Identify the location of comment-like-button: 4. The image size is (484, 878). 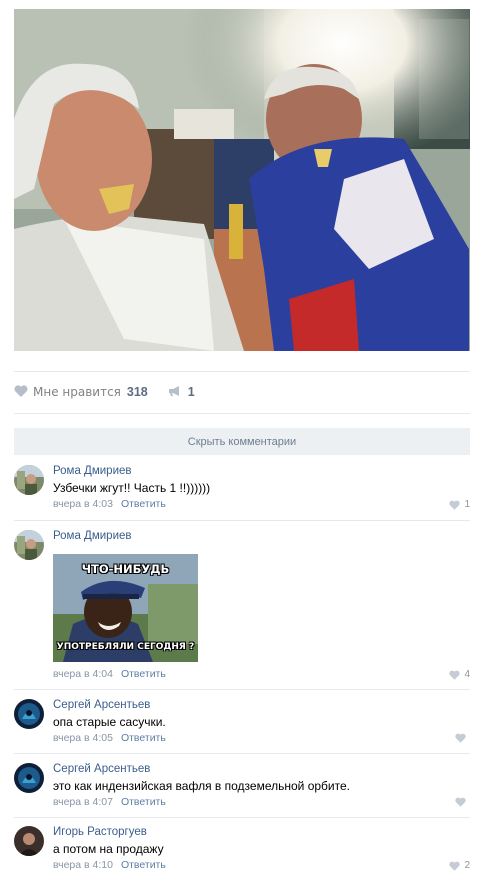
(459, 674).